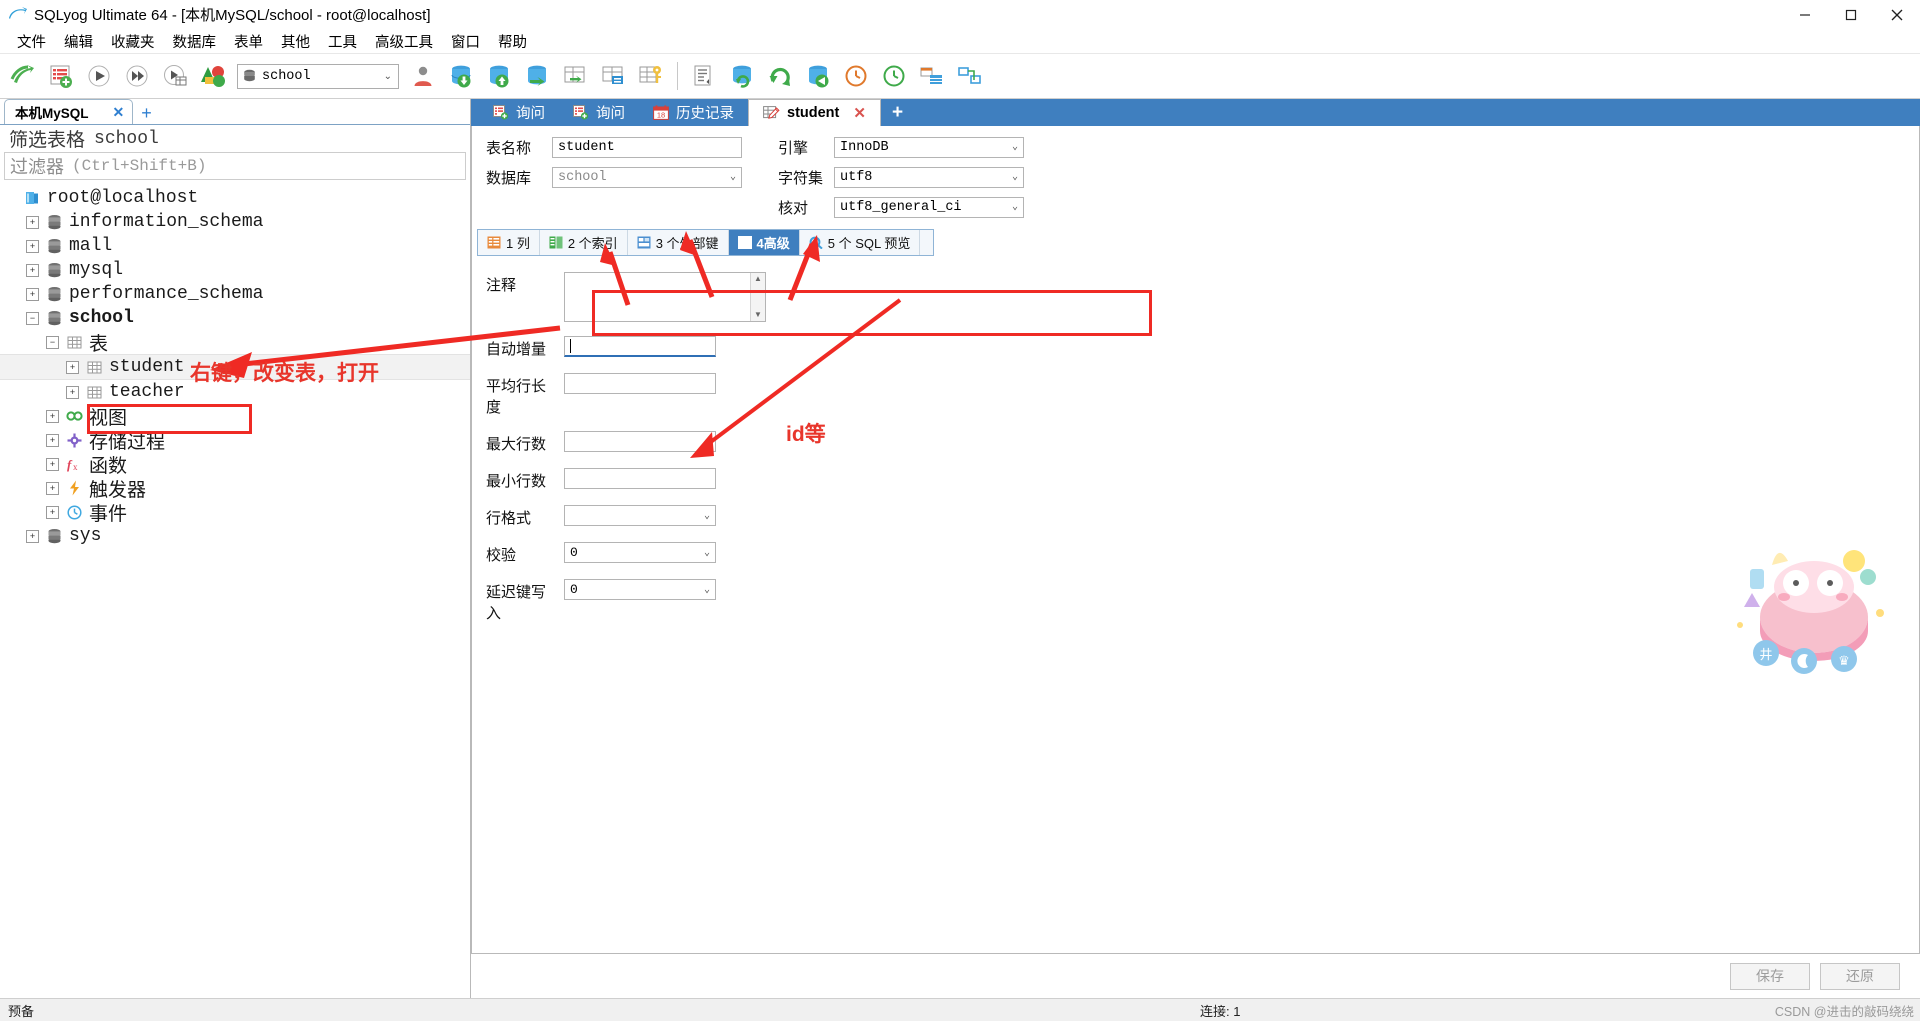 The image size is (1920, 1021). Describe the element at coordinates (465, 41) in the screenshot. I see `menu-window: 窗口` at that location.